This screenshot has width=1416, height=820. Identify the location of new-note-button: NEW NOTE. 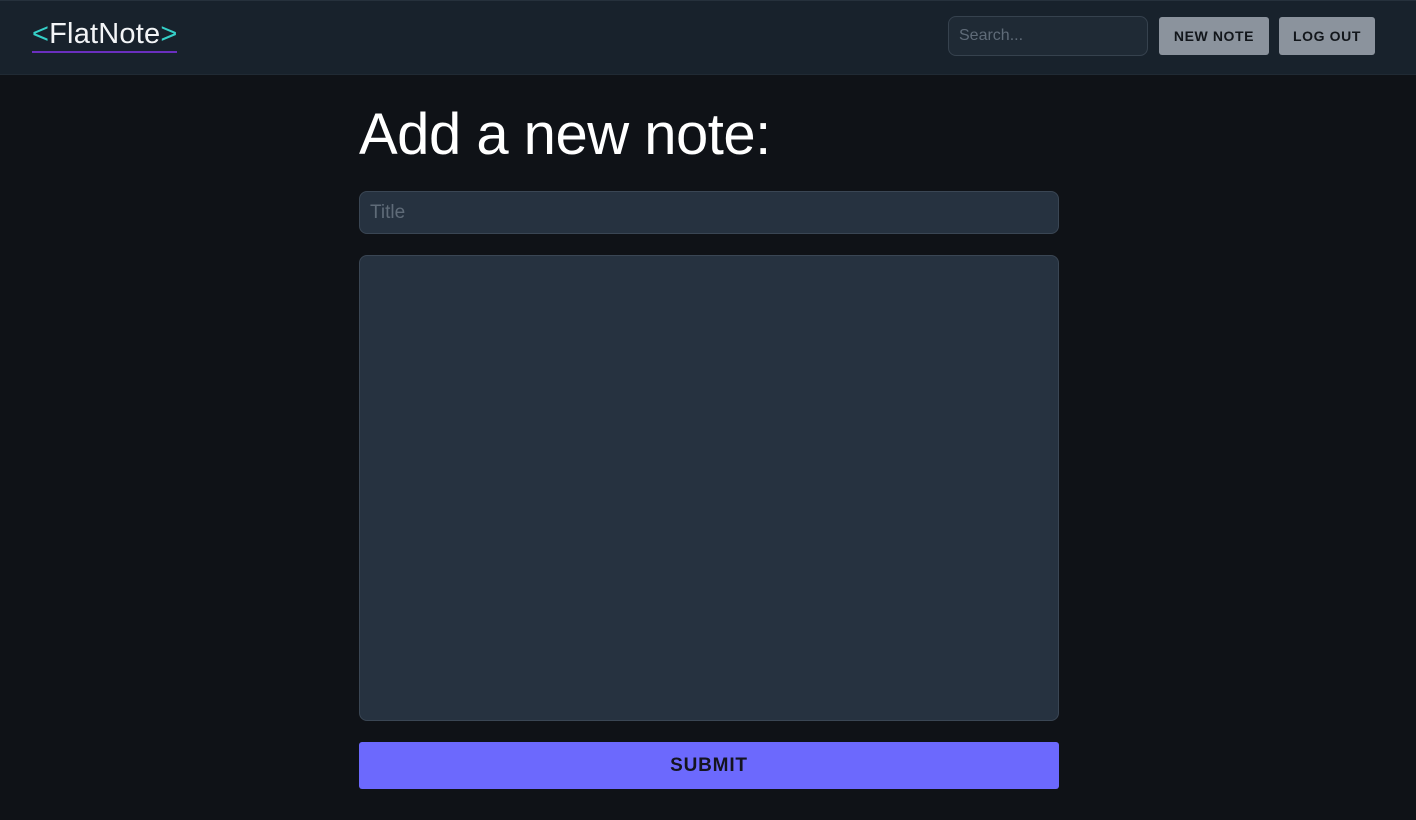
(1214, 36).